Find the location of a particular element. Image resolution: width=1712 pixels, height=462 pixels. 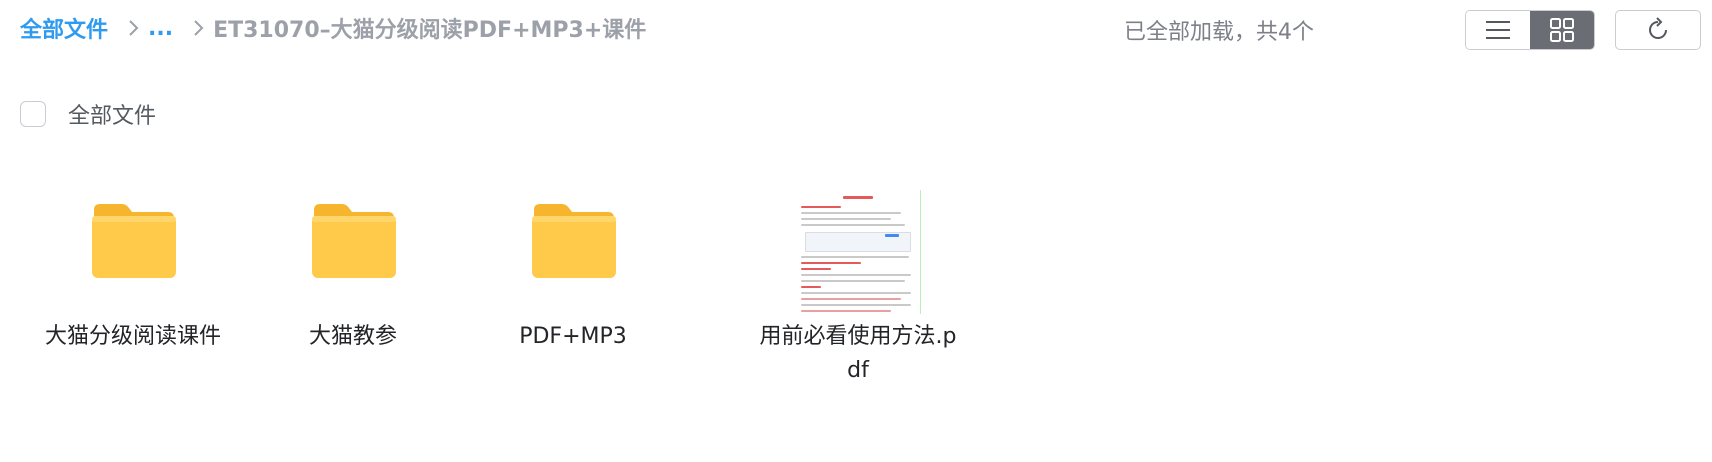

grid-view-button is located at coordinates (1562, 30).